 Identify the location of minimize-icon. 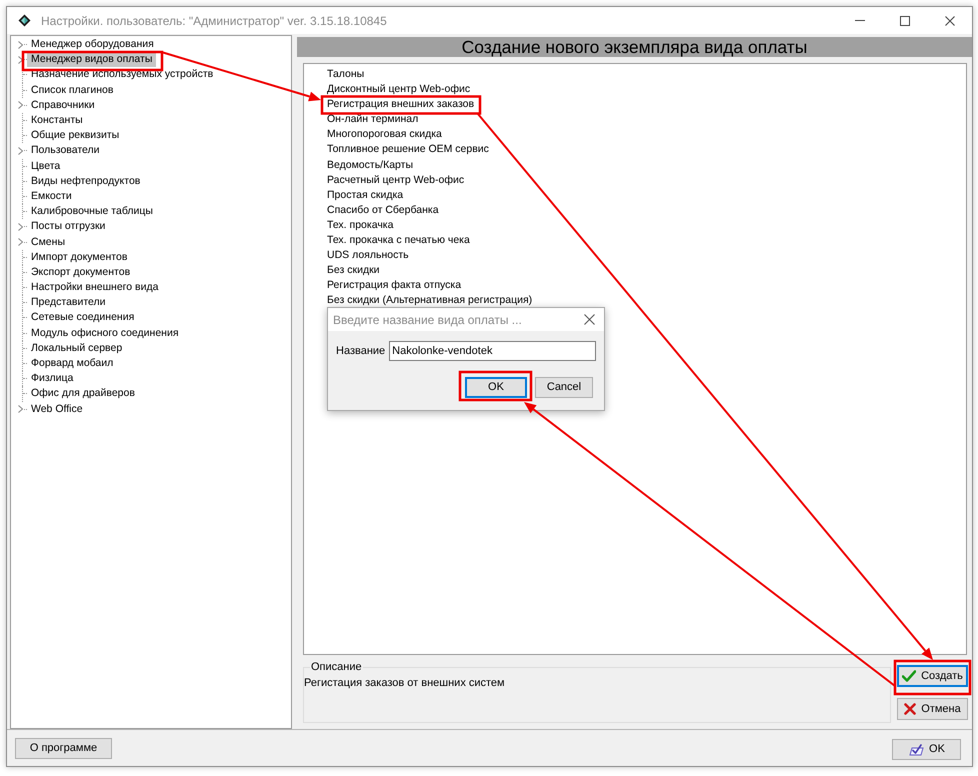
(859, 20).